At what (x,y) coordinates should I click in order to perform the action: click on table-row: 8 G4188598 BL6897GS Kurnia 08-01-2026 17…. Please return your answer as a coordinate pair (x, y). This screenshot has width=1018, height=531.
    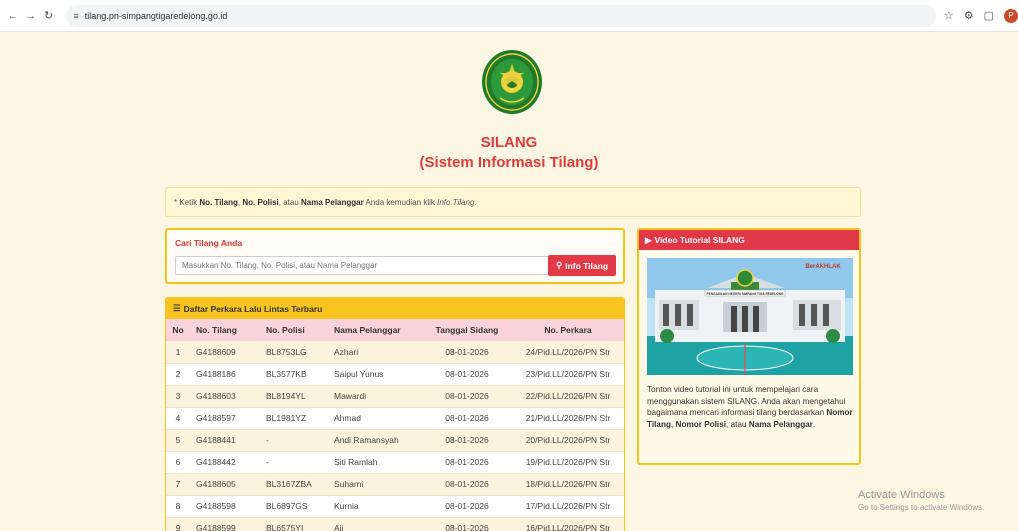
    Looking at the image, I should click on (395, 506).